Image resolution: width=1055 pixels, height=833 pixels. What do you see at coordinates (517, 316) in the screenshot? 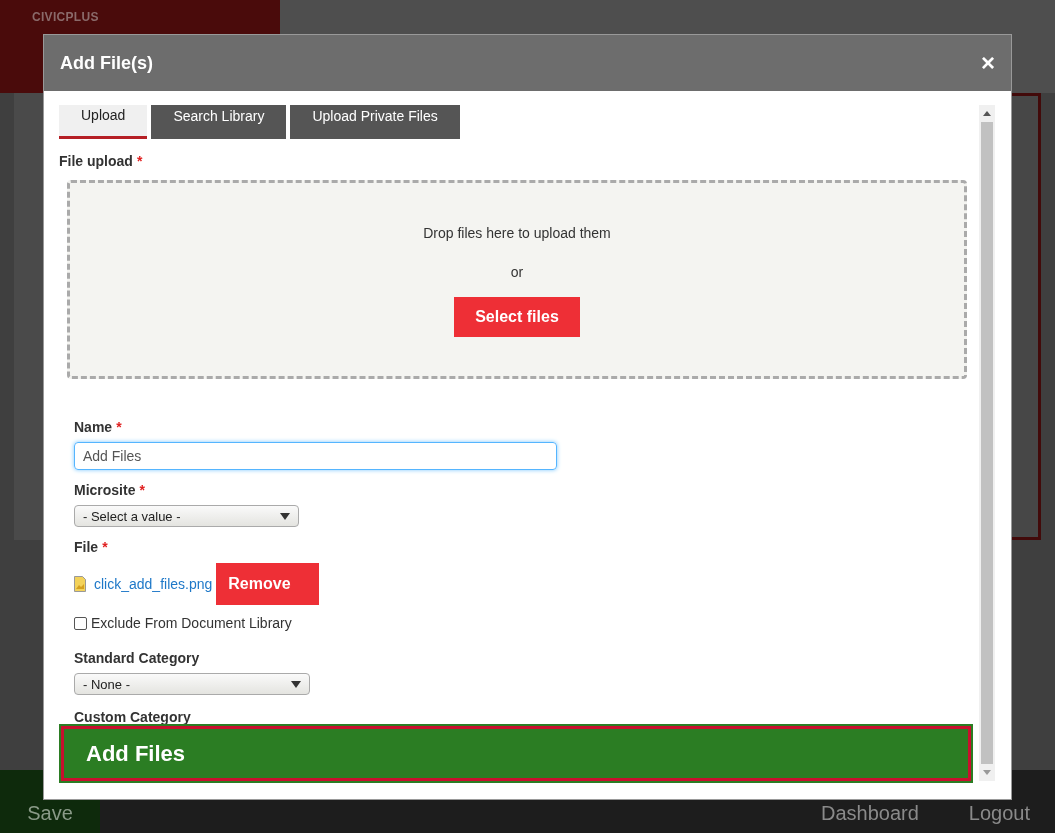
I see `select-files-button: Select files` at bounding box center [517, 316].